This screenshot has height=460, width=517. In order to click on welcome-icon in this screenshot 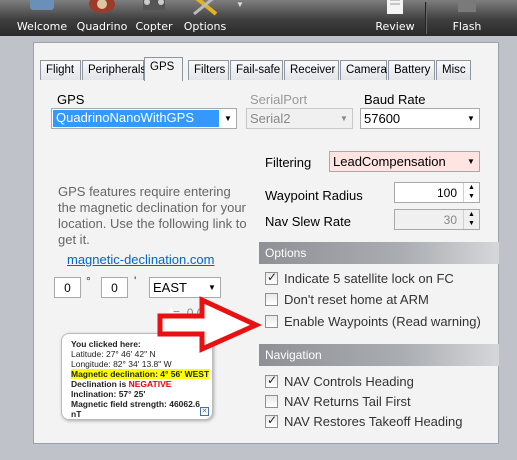, I will do `click(42, 5)`.